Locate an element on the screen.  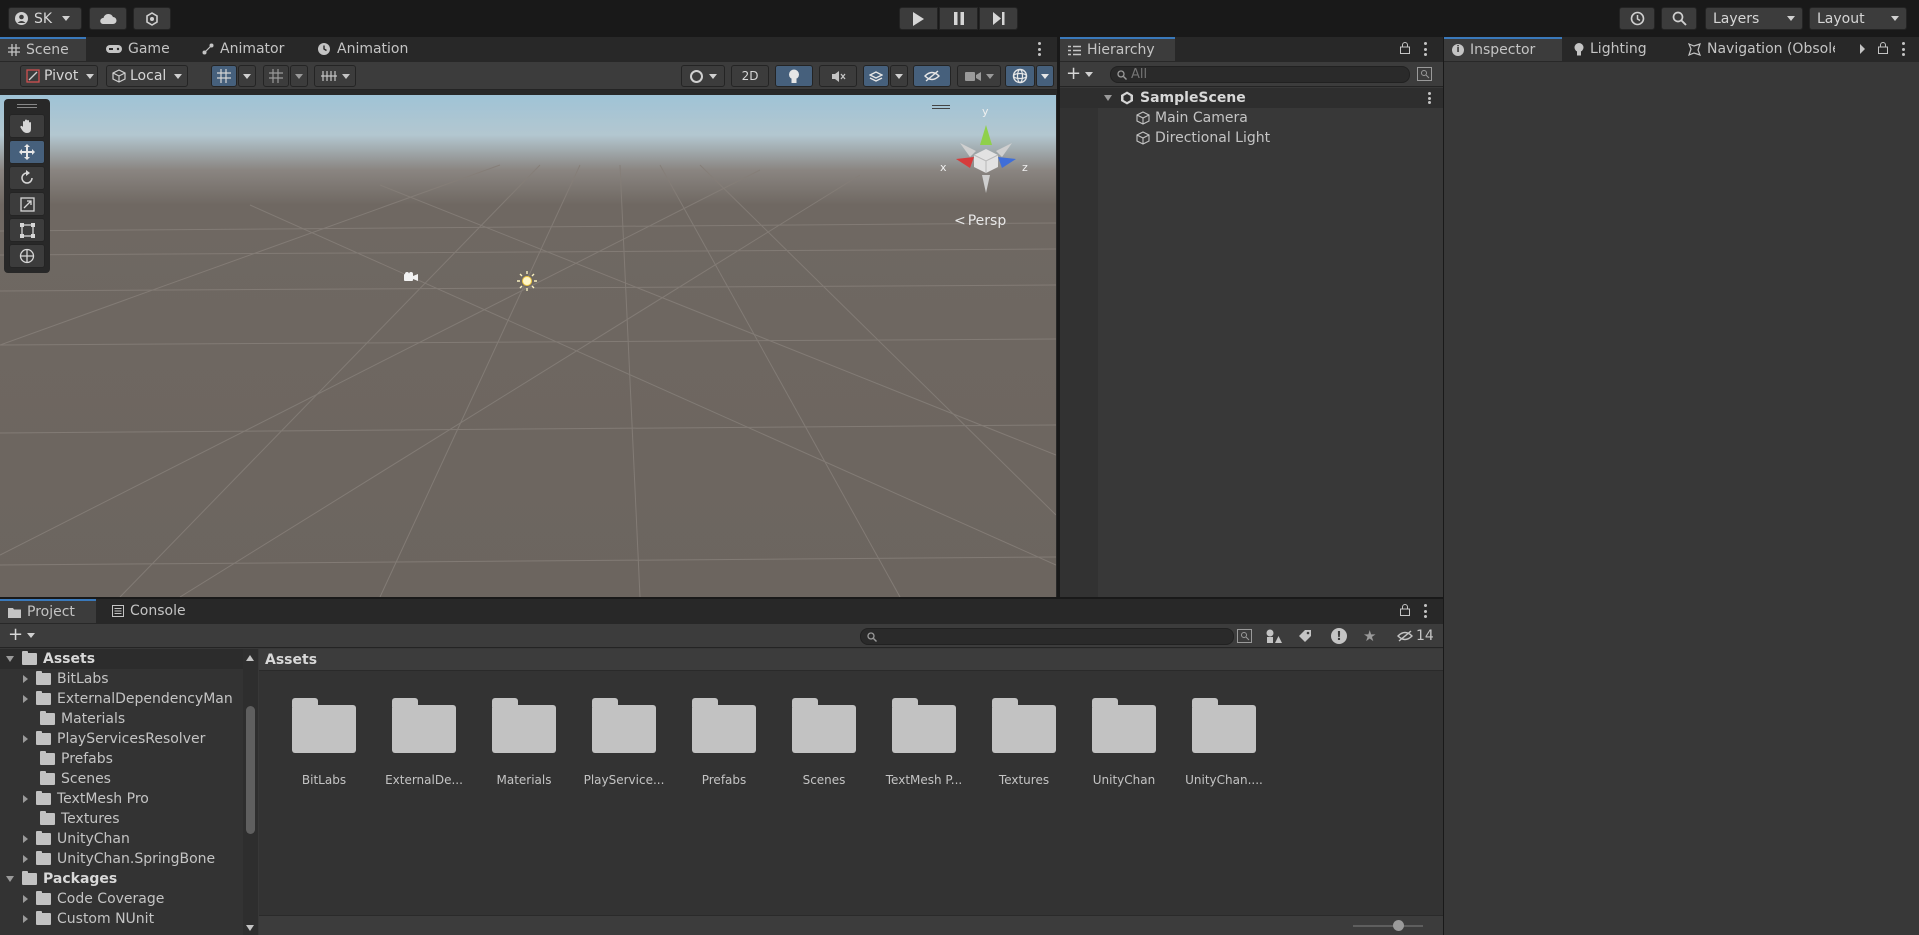
grid-snapping-button is located at coordinates (224, 76).